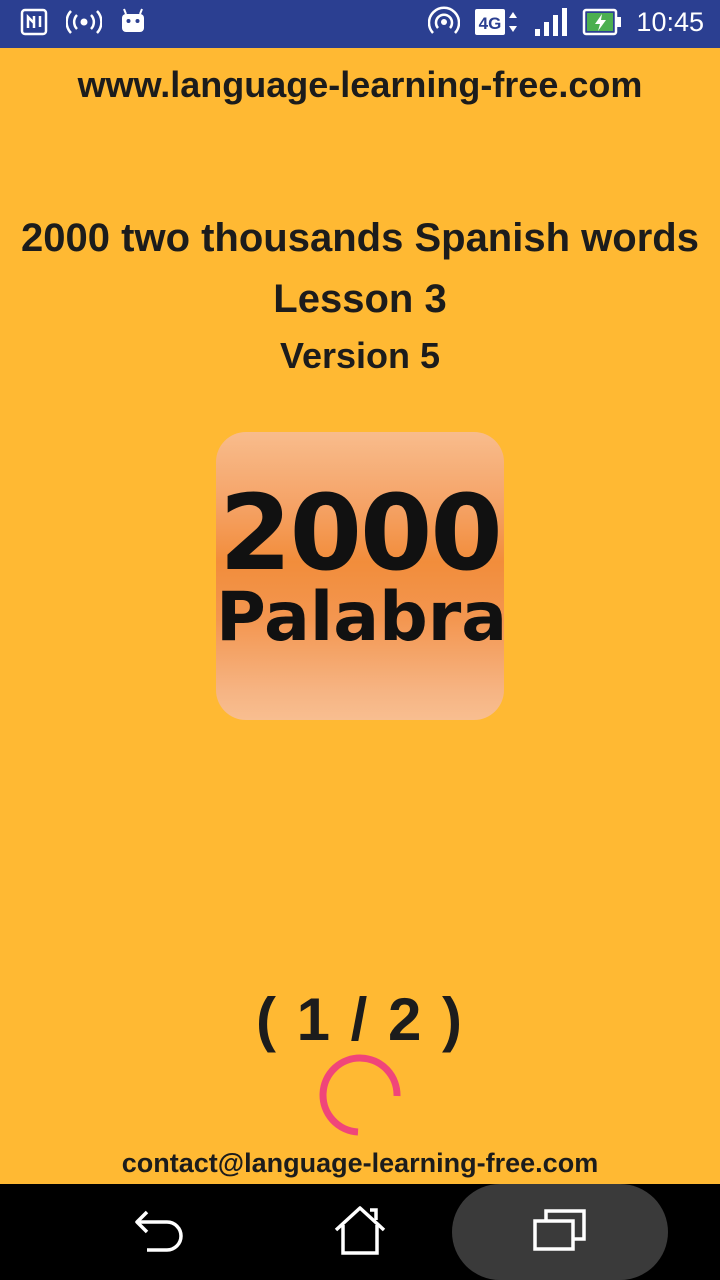  I want to click on status-clock: 10:45, so click(670, 21).